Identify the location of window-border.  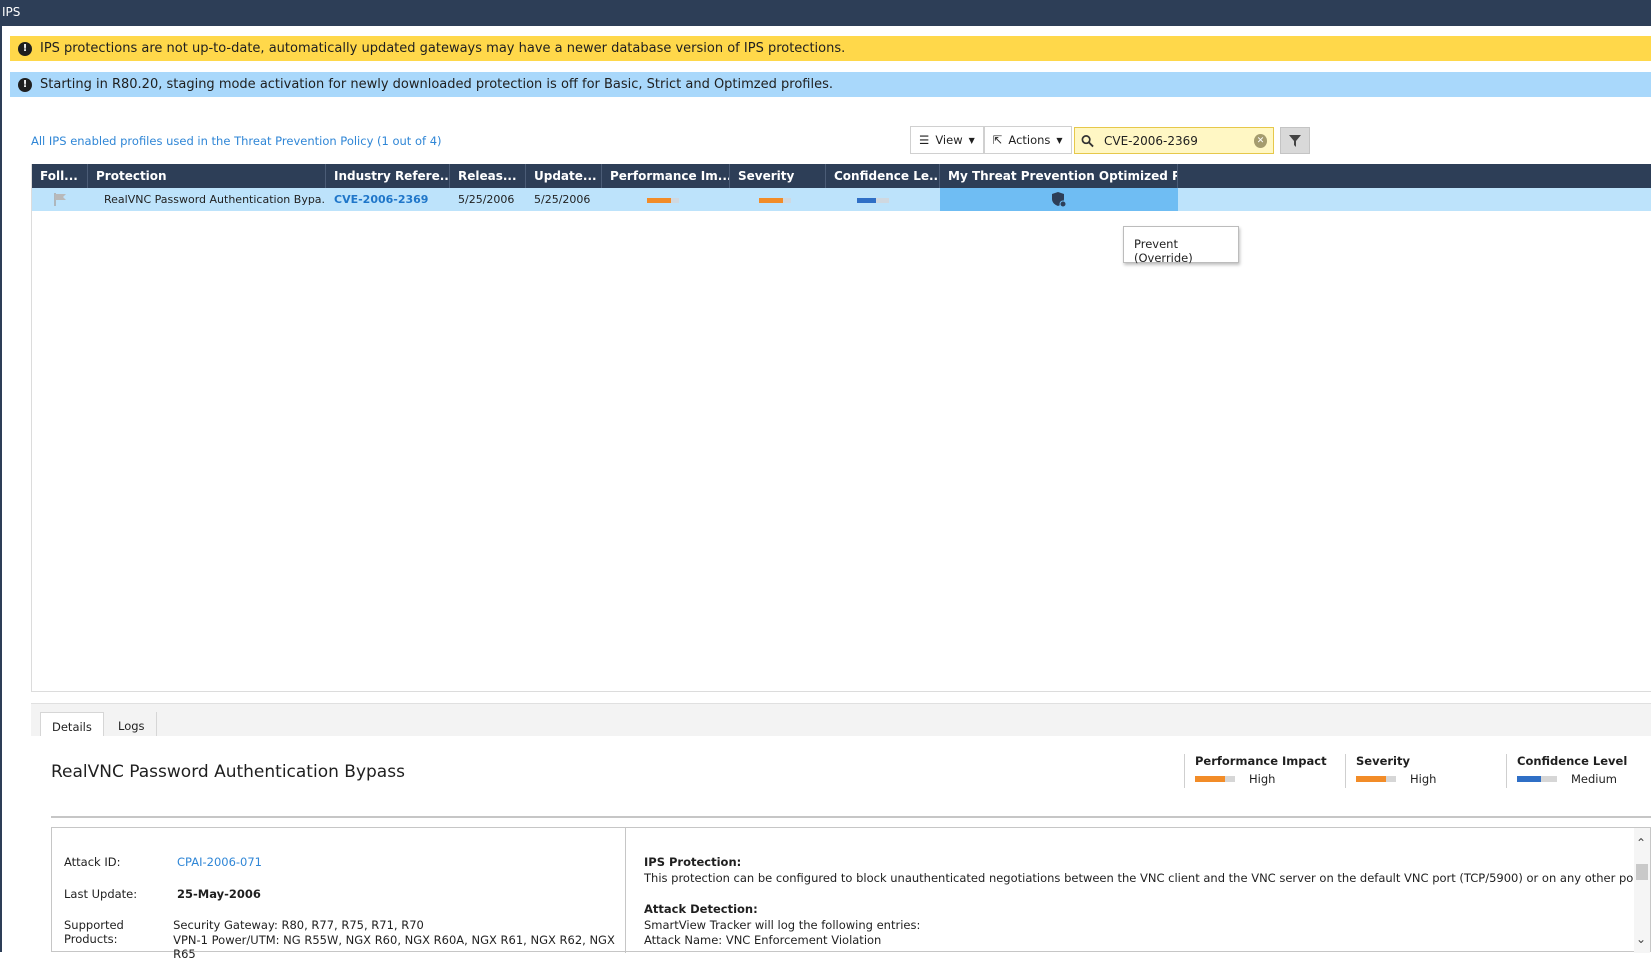
(1, 489).